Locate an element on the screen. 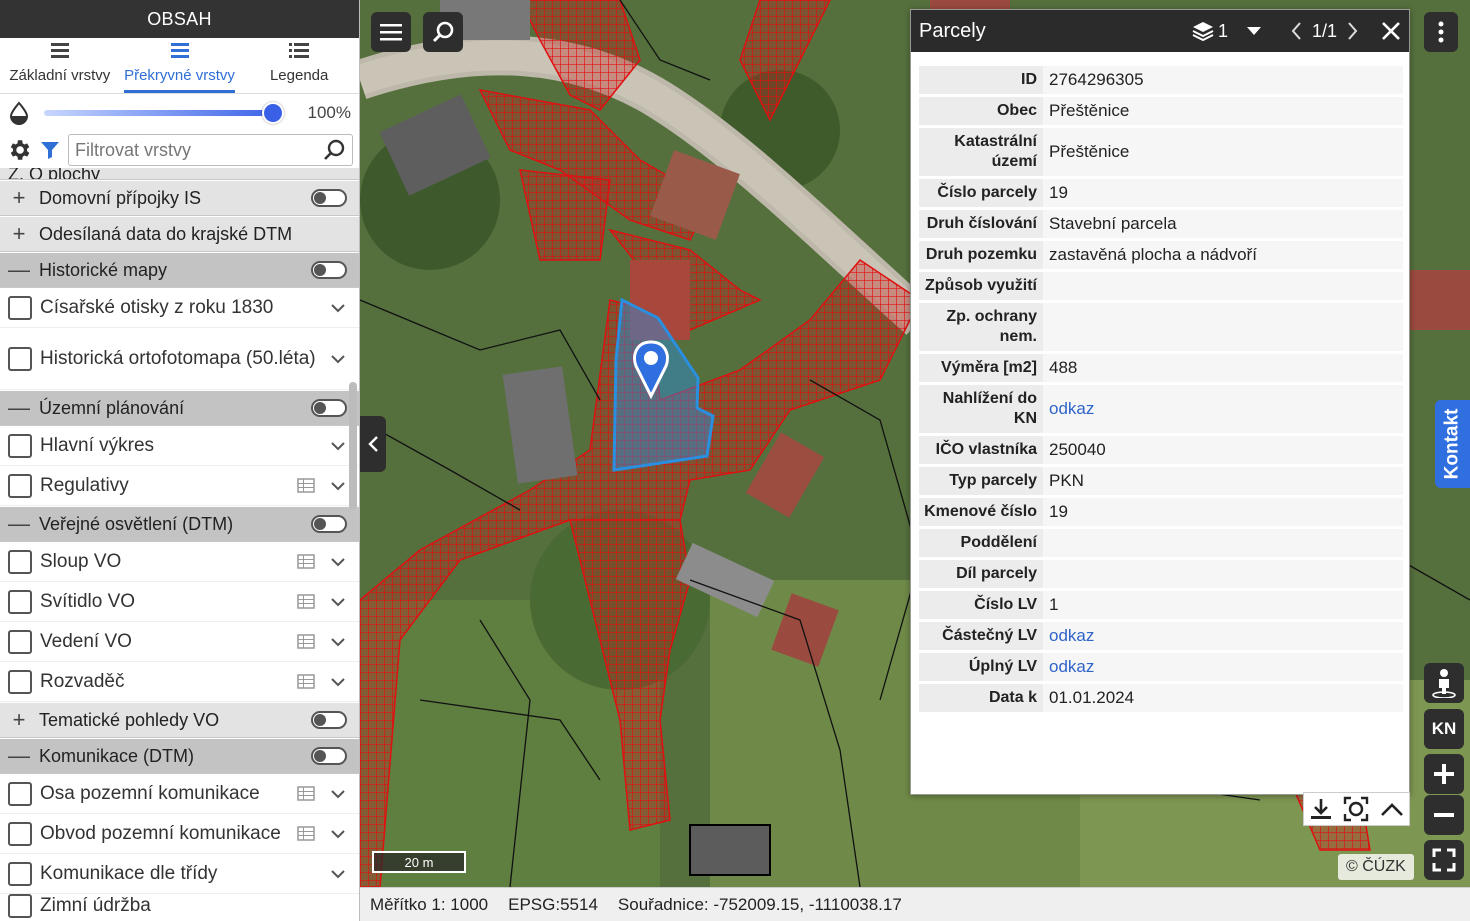 The width and height of the screenshot is (1470, 921). layer-select: 1 is located at coordinates (1227, 31).